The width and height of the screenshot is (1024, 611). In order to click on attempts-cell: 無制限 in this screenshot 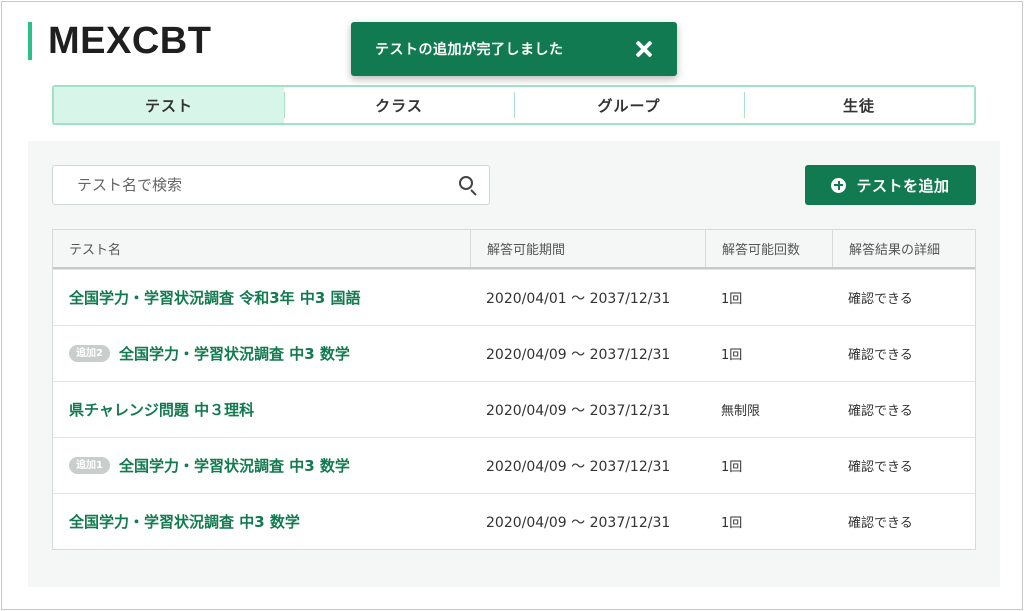, I will do `click(741, 411)`.